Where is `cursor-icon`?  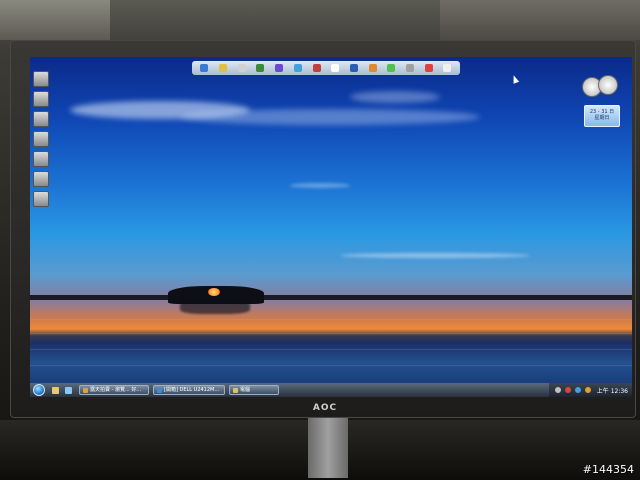
cursor-icon is located at coordinates (515, 79).